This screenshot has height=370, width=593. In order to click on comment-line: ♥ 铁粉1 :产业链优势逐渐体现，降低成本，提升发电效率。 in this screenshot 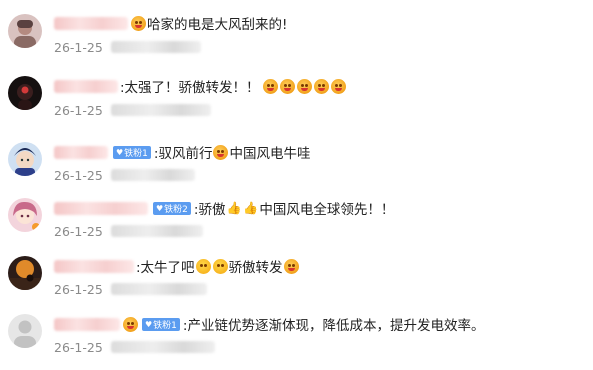, I will do `click(269, 324)`.